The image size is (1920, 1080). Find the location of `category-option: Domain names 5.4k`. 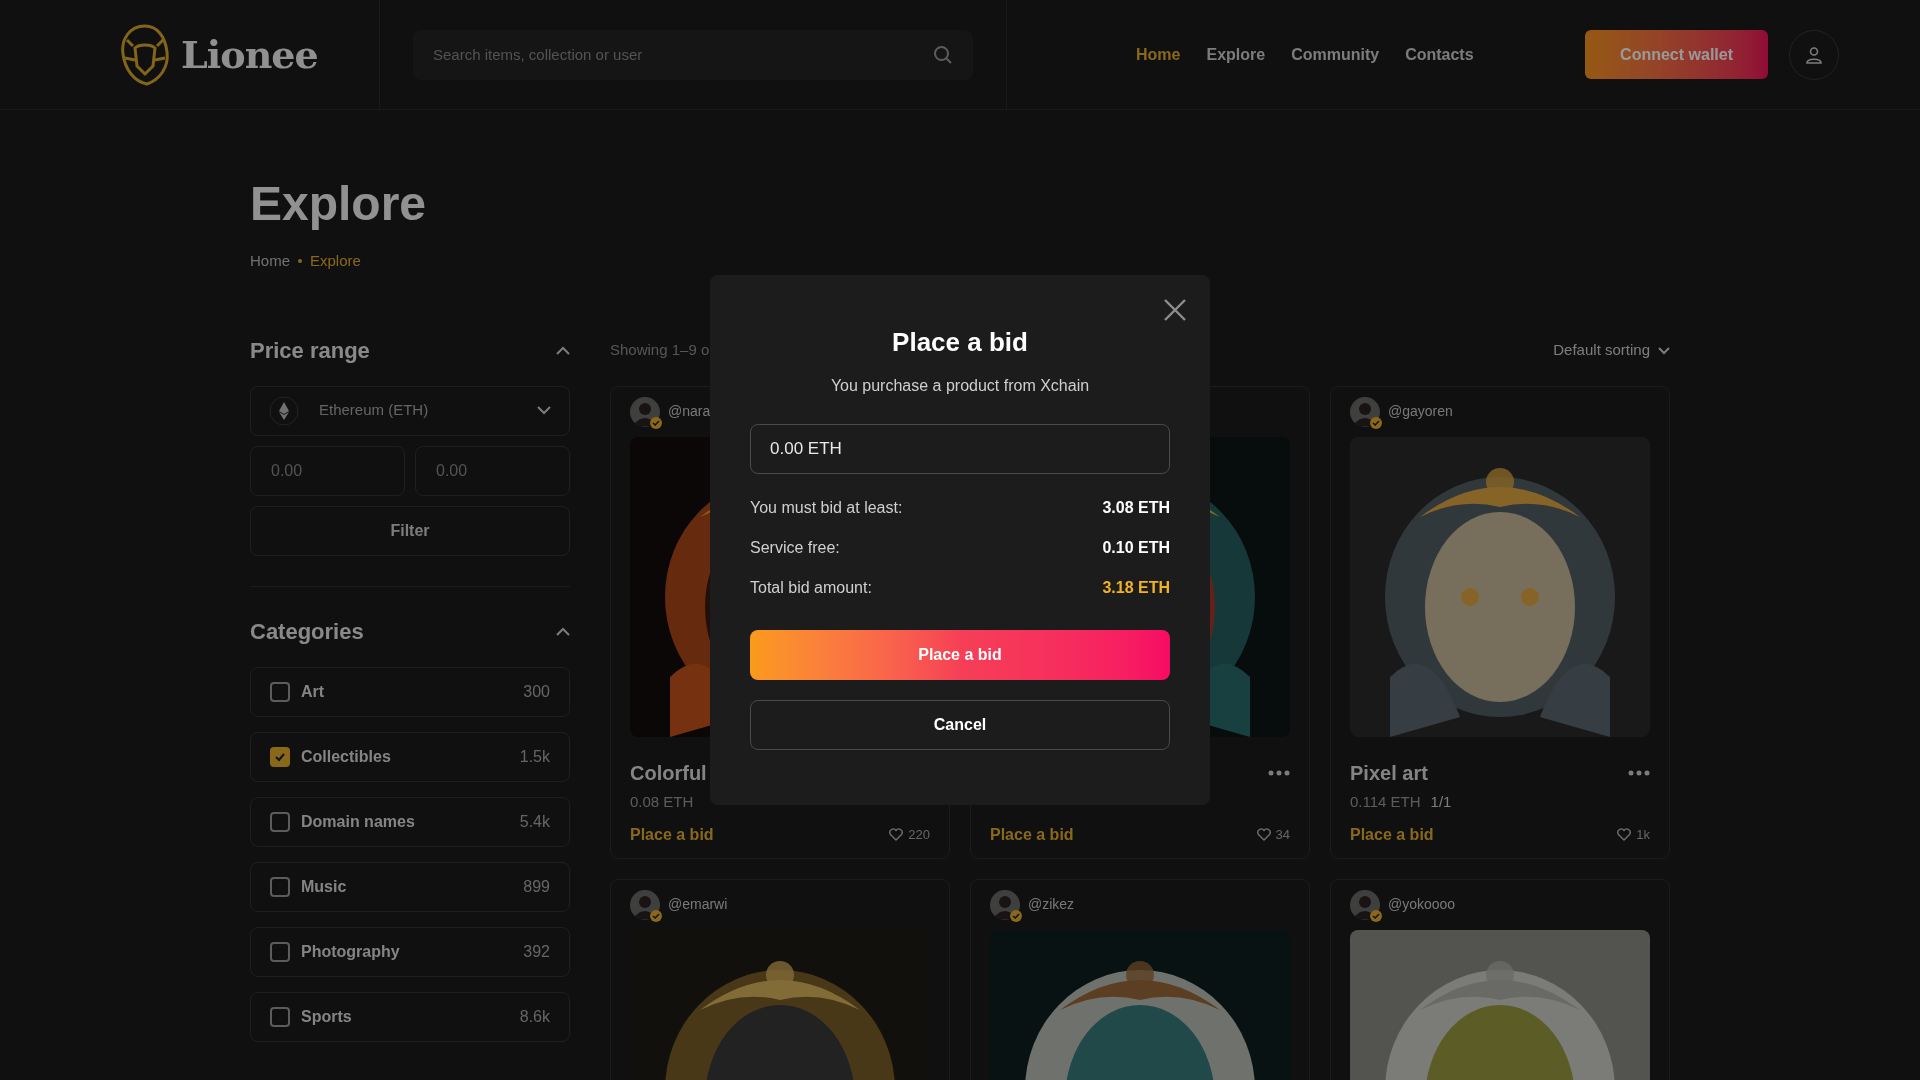

category-option: Domain names 5.4k is located at coordinates (410, 821).